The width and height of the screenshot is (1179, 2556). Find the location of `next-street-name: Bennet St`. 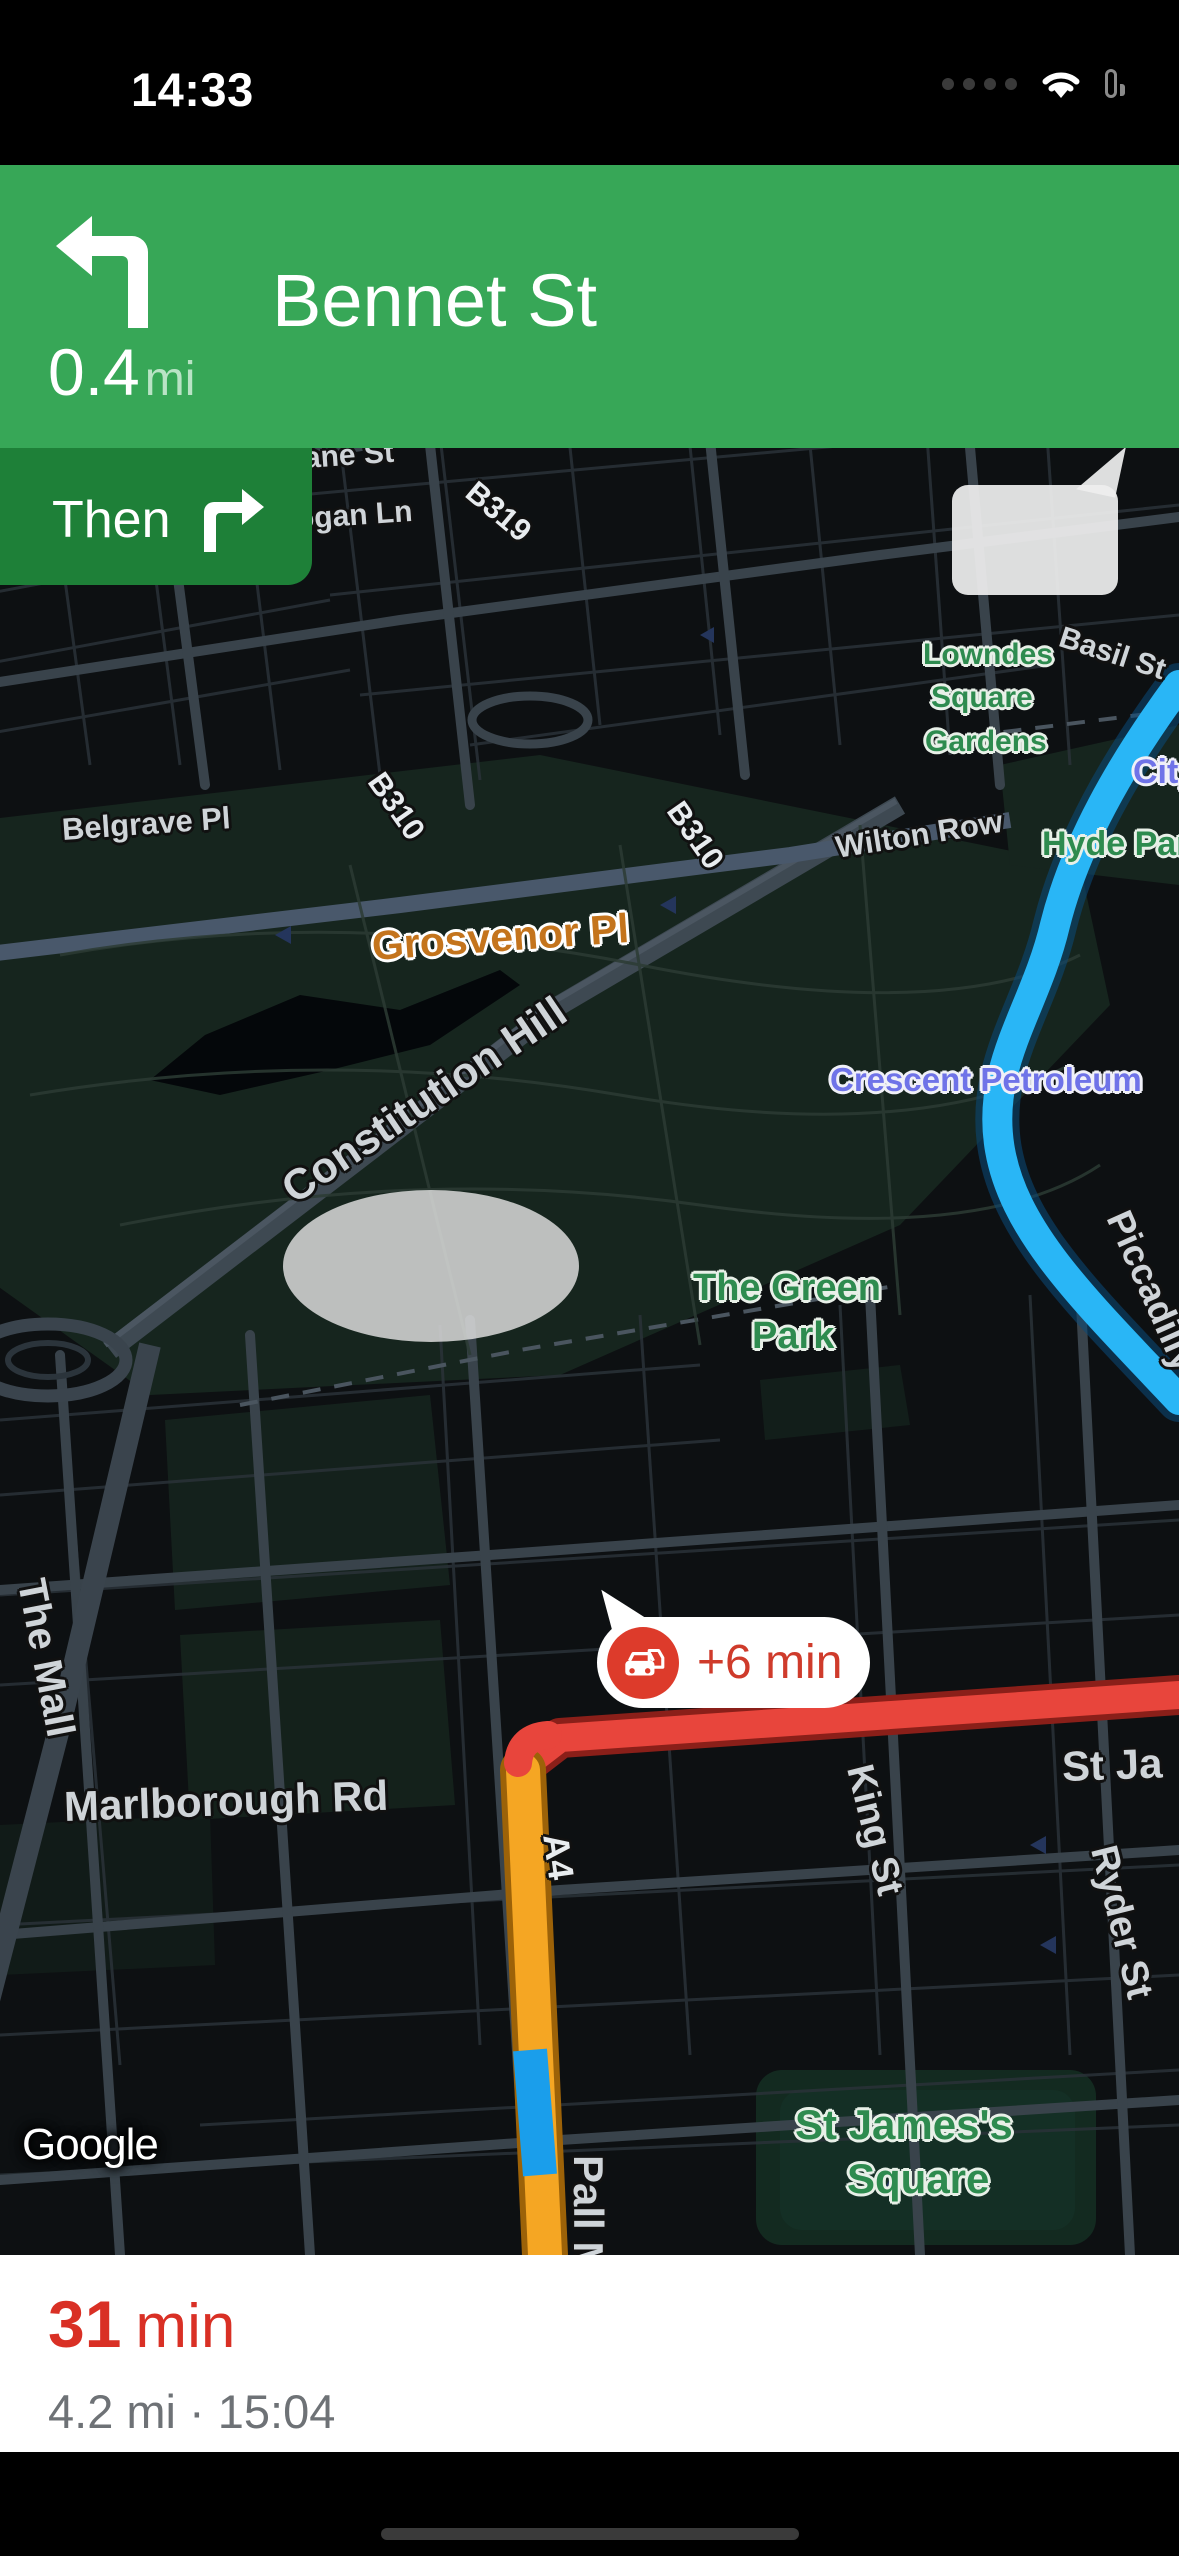

next-street-name: Bennet St is located at coordinates (435, 300).